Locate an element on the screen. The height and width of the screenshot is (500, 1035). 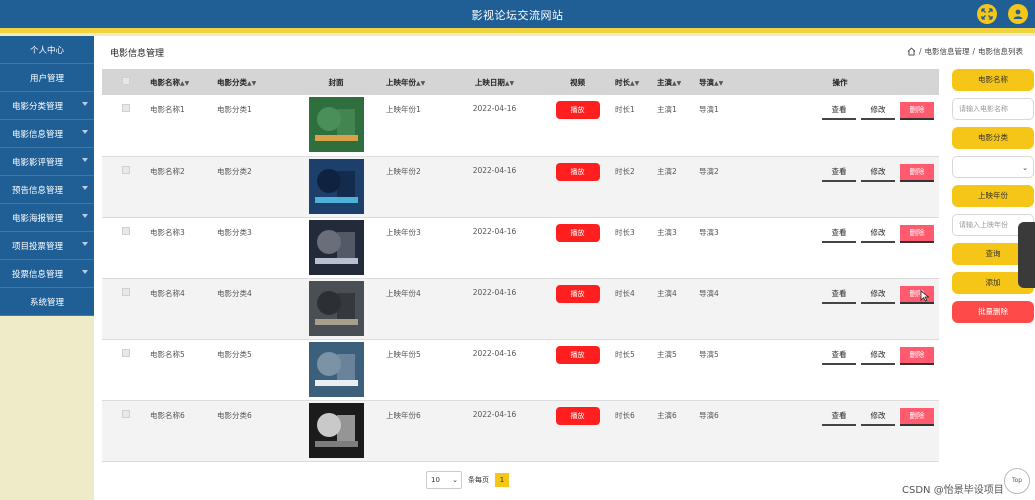
sidebar-item-system-management: 系统管理 is located at coordinates (47, 302).